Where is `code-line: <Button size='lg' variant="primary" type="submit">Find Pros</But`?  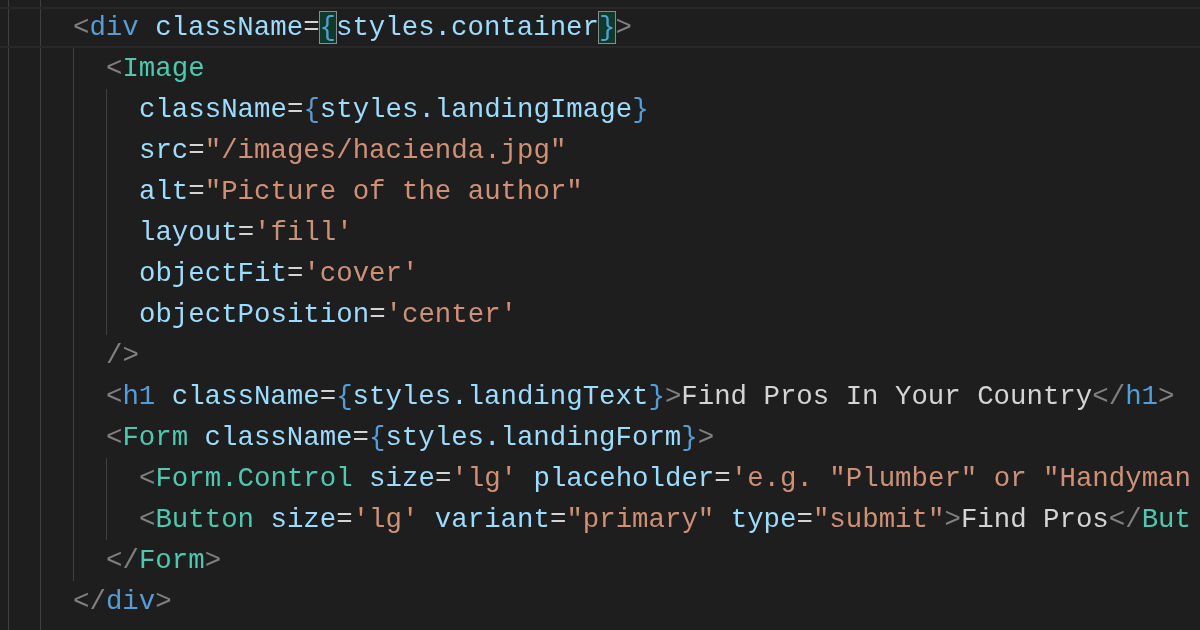 code-line: <Button size='lg' variant="primary" type="submit">Find Pros</But is located at coordinates (665, 520).